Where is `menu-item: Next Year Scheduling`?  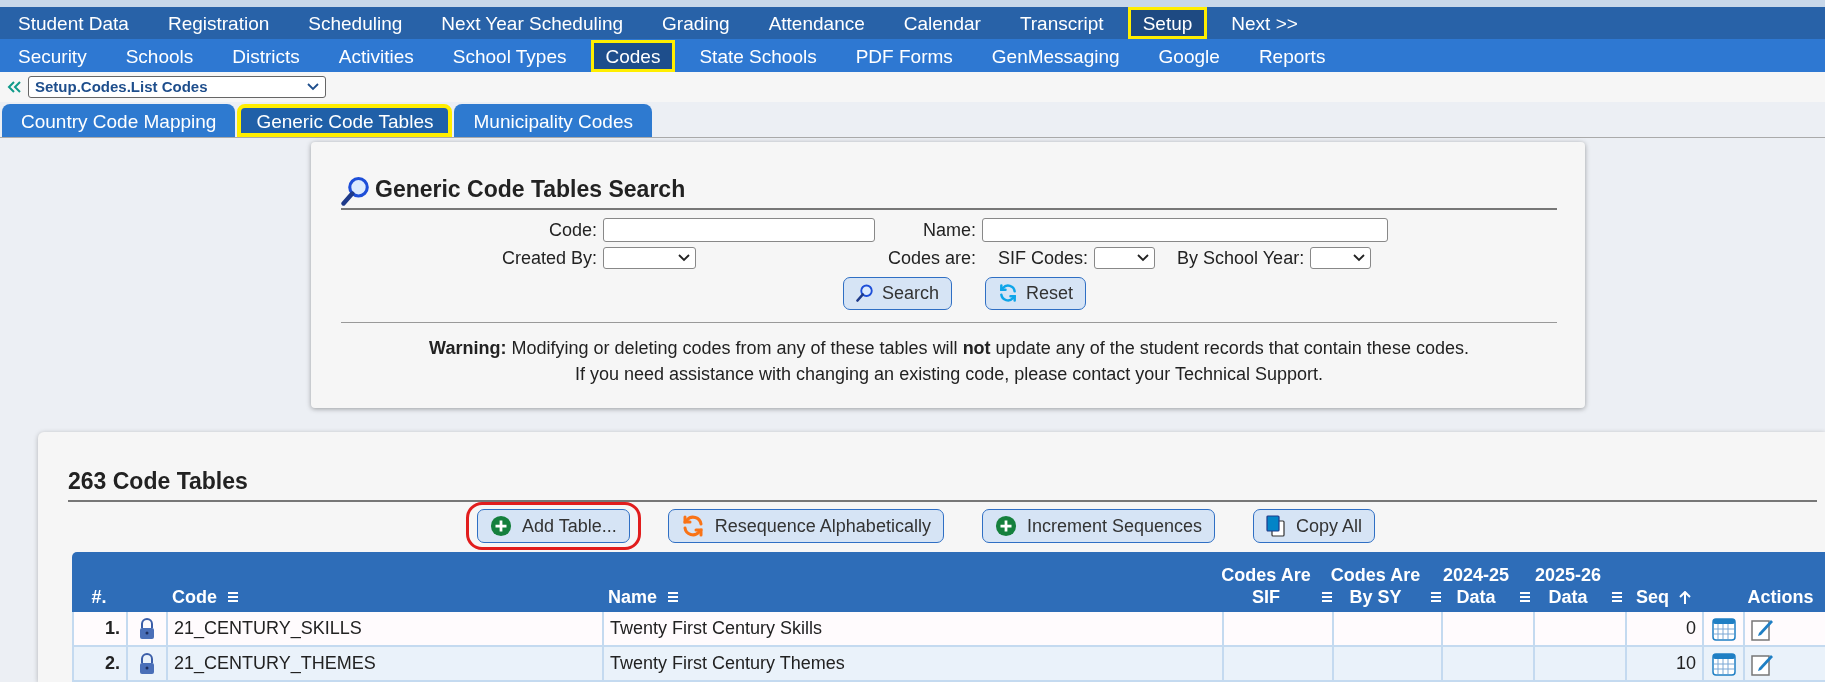
menu-item: Next Year Scheduling is located at coordinates (532, 23).